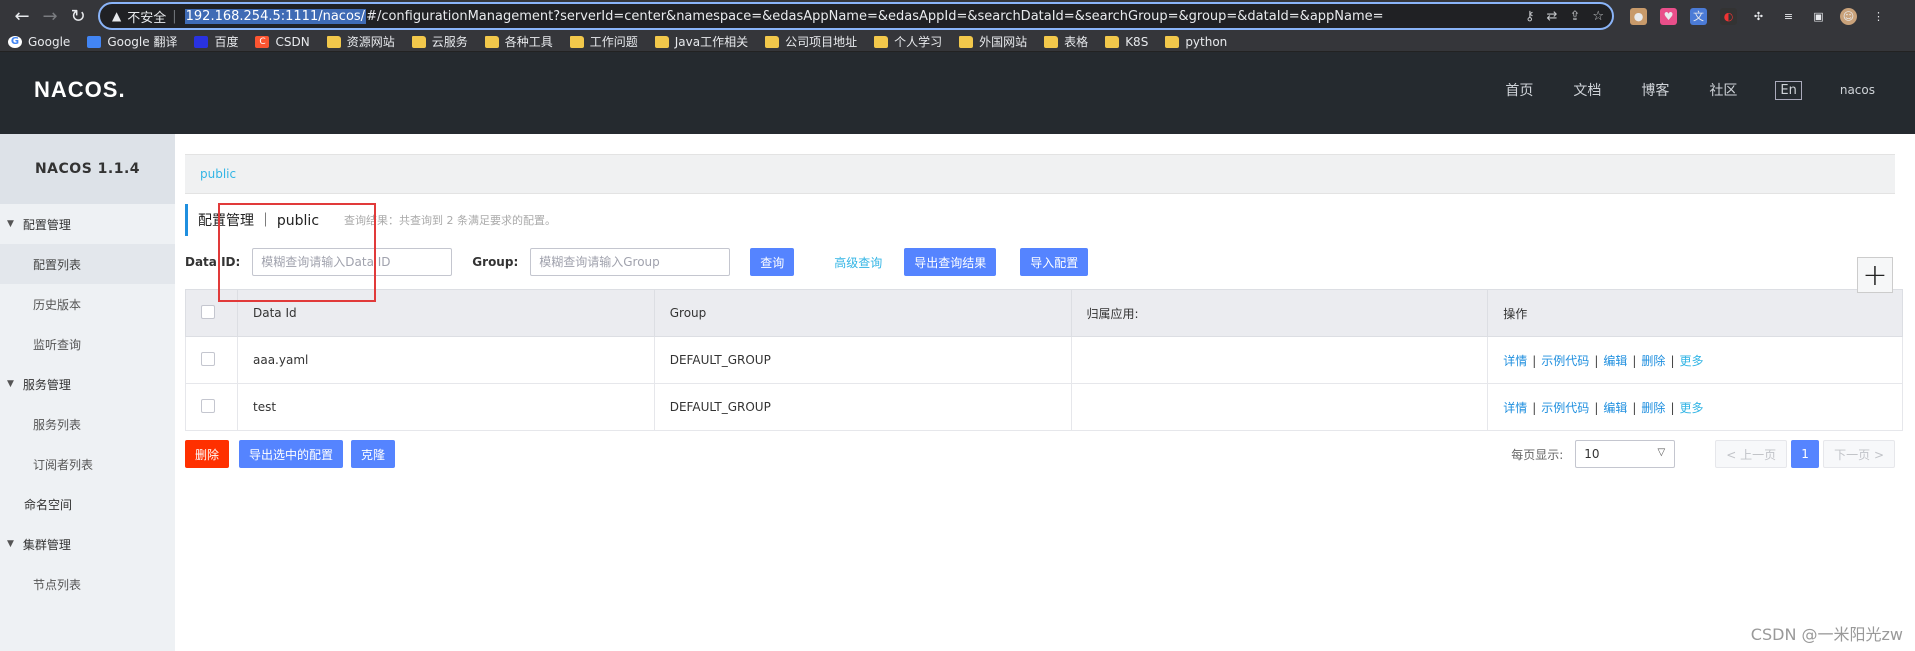 The height and width of the screenshot is (651, 1915). What do you see at coordinates (218, 174) in the screenshot?
I see `namespace-tab-public: public` at bounding box center [218, 174].